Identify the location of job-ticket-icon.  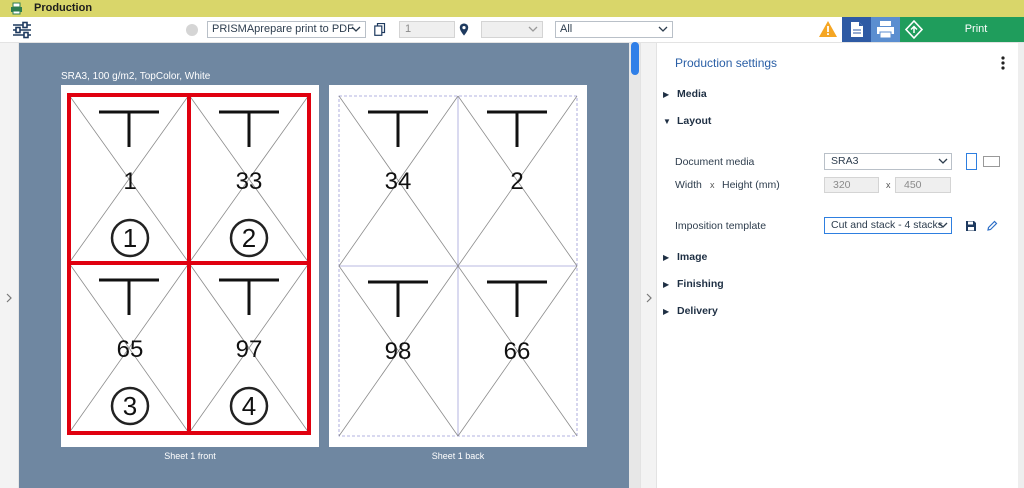
(914, 29).